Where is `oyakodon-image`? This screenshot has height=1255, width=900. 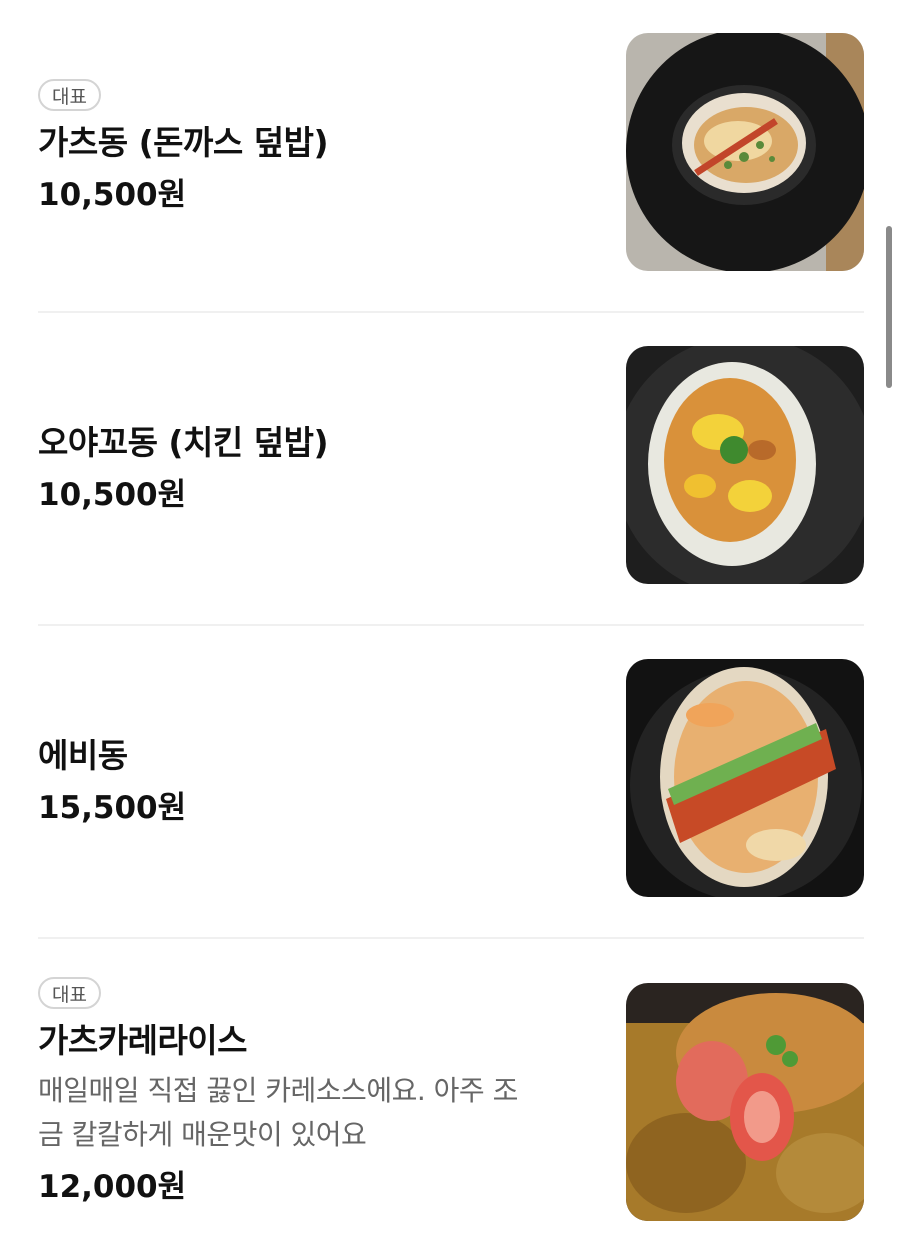
oyakodon-image is located at coordinates (745, 465).